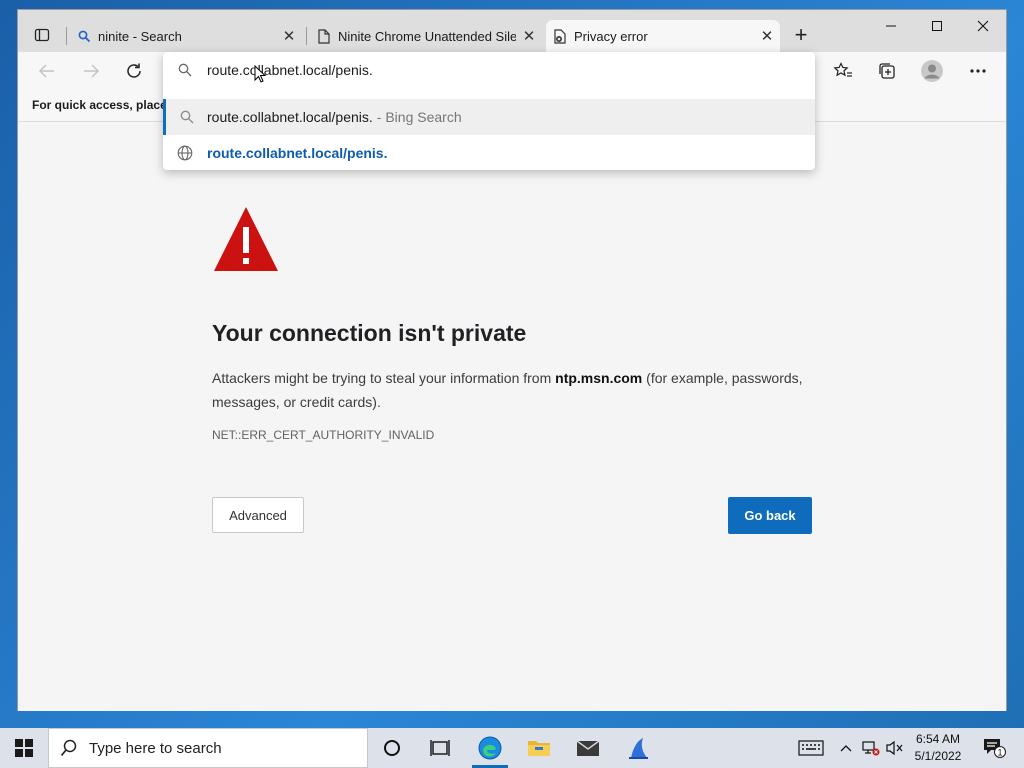 The width and height of the screenshot is (1024, 768). I want to click on refresh-icon, so click(134, 70).